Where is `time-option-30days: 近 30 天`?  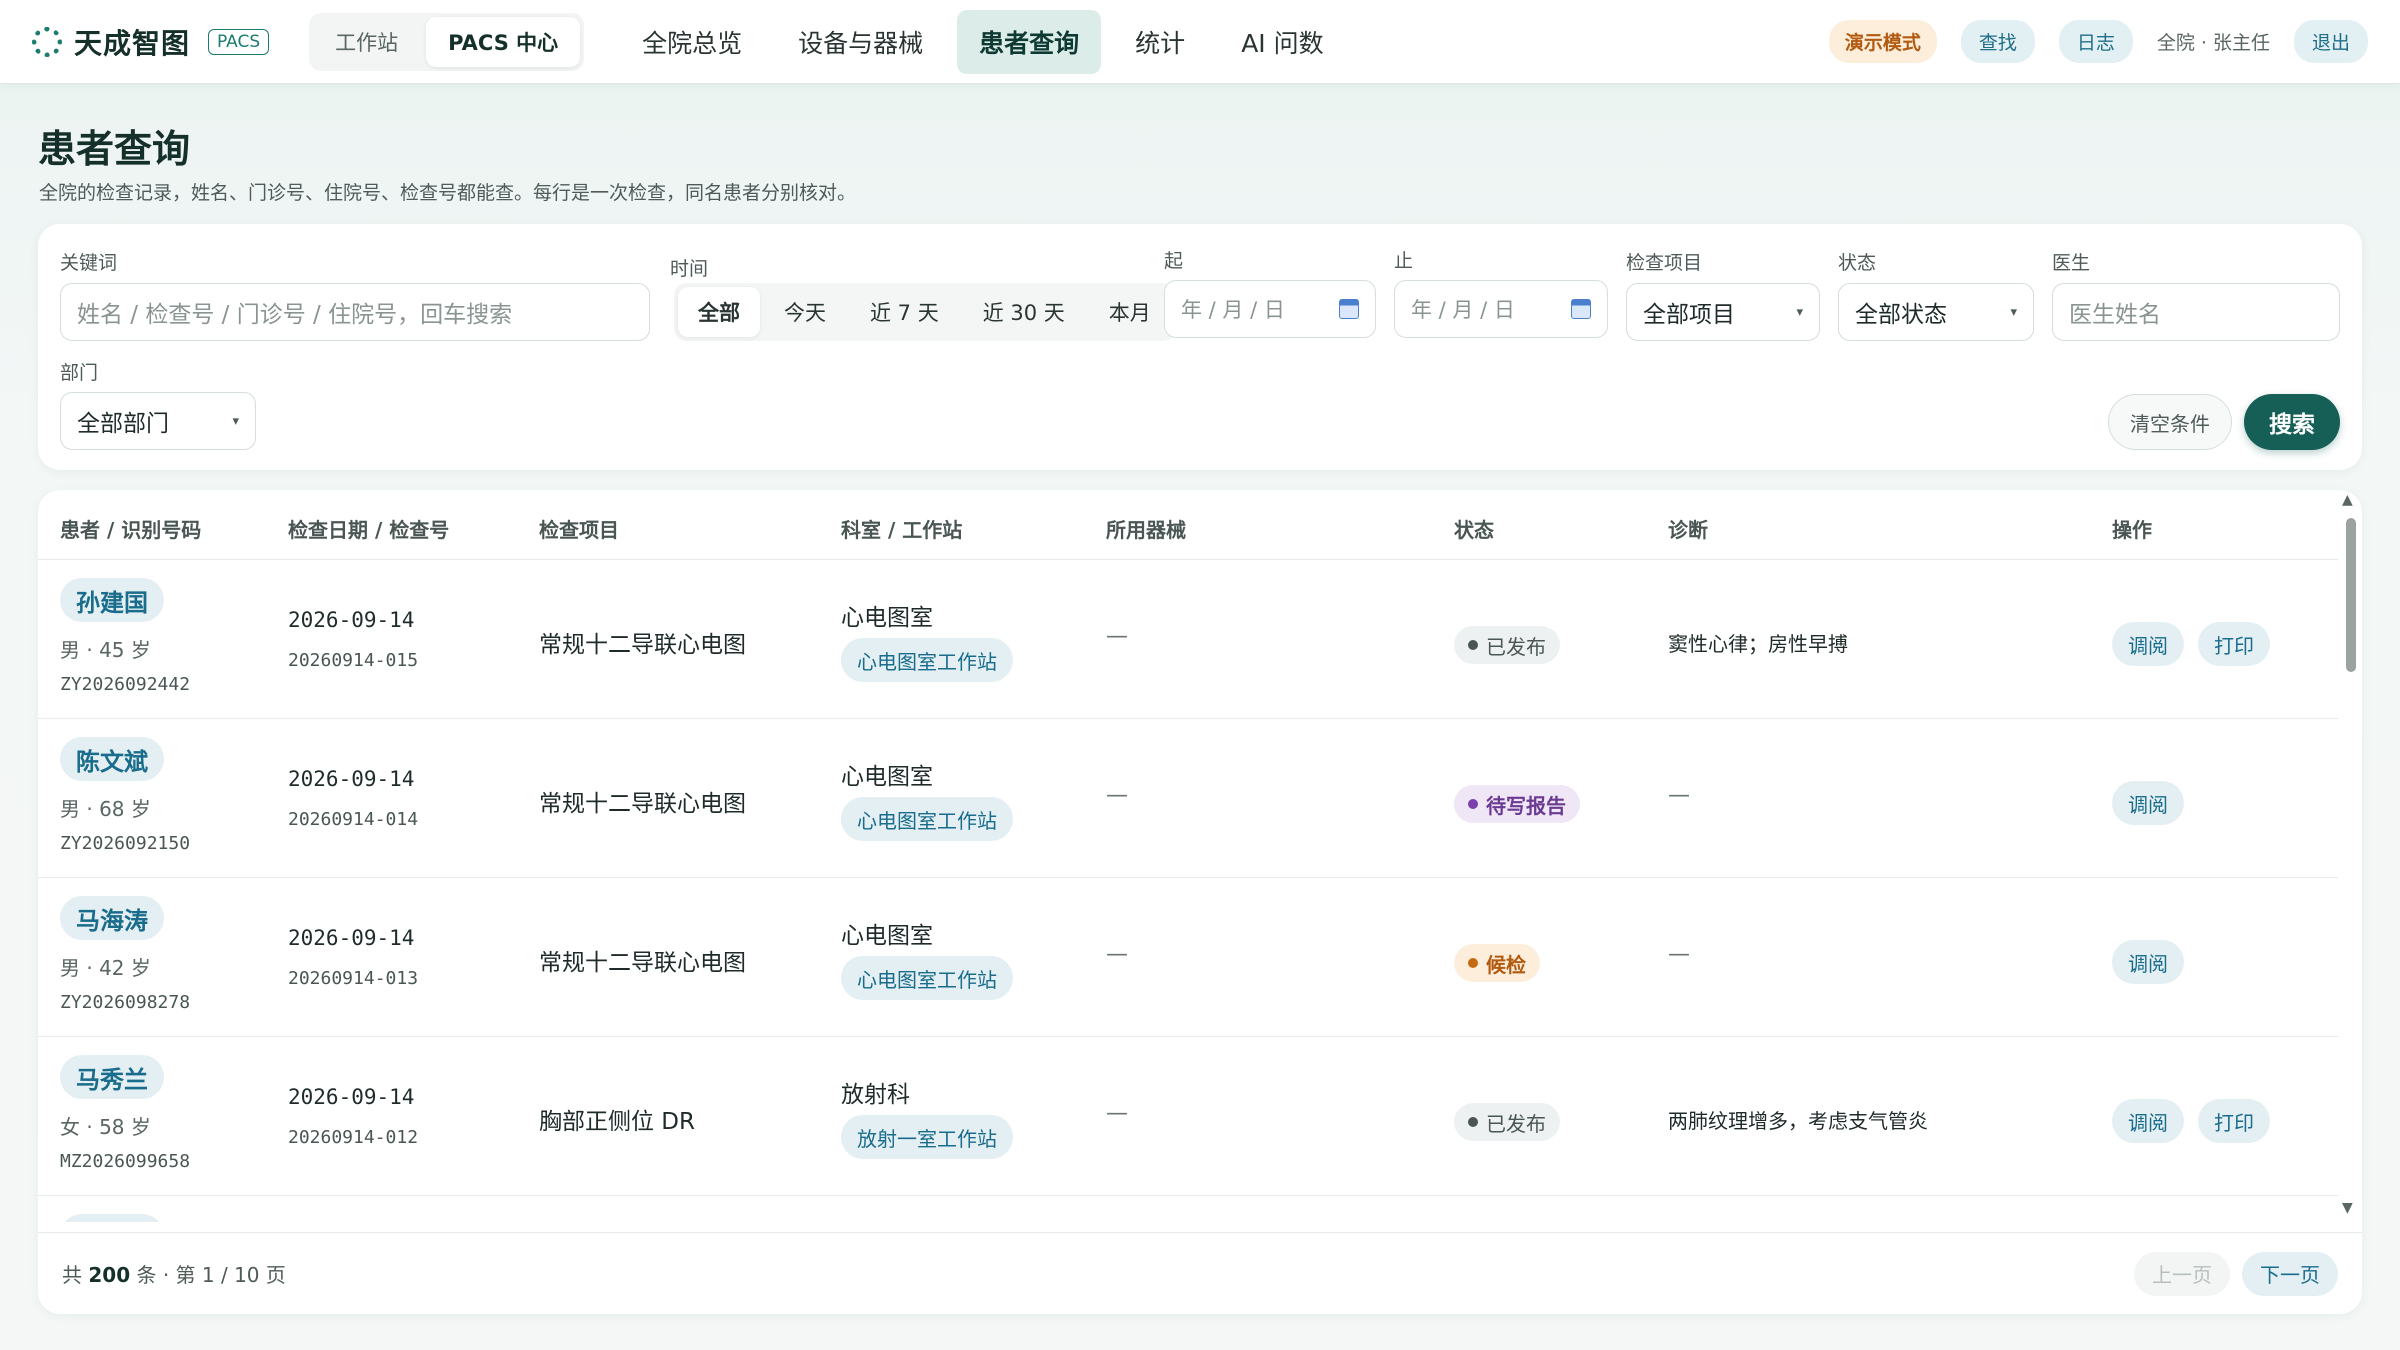 time-option-30days: 近 30 天 is located at coordinates (1024, 312).